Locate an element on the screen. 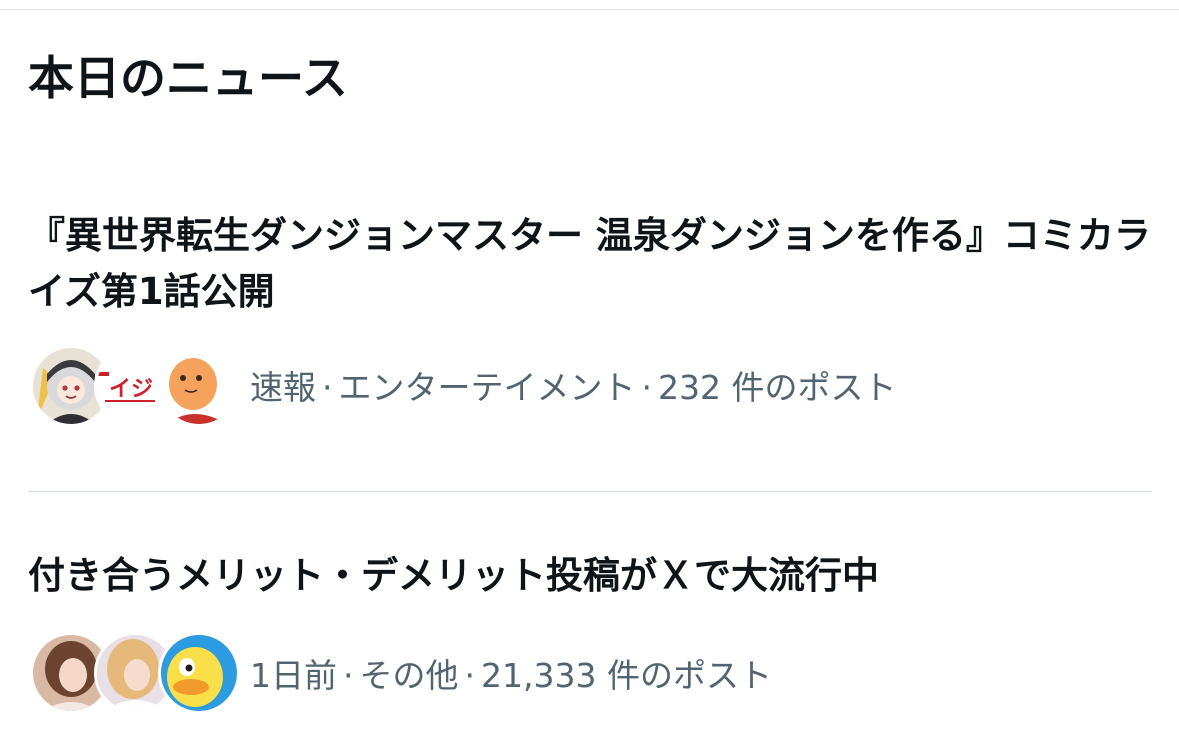  news-post-count: 21,333 件のポスト is located at coordinates (626, 675).